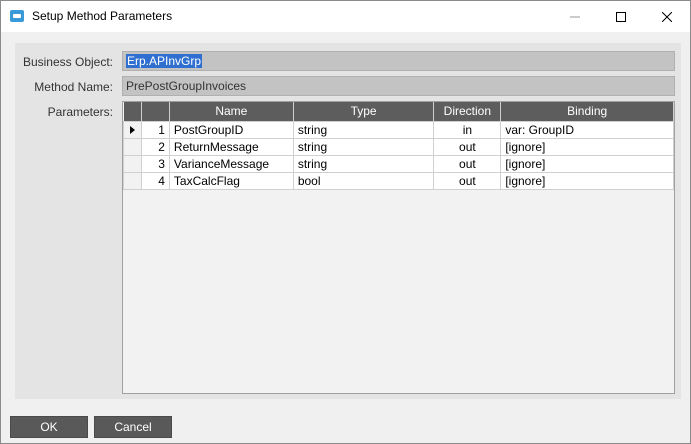 Image resolution: width=691 pixels, height=444 pixels. I want to click on method-name-label: Method Name:, so click(73, 87).